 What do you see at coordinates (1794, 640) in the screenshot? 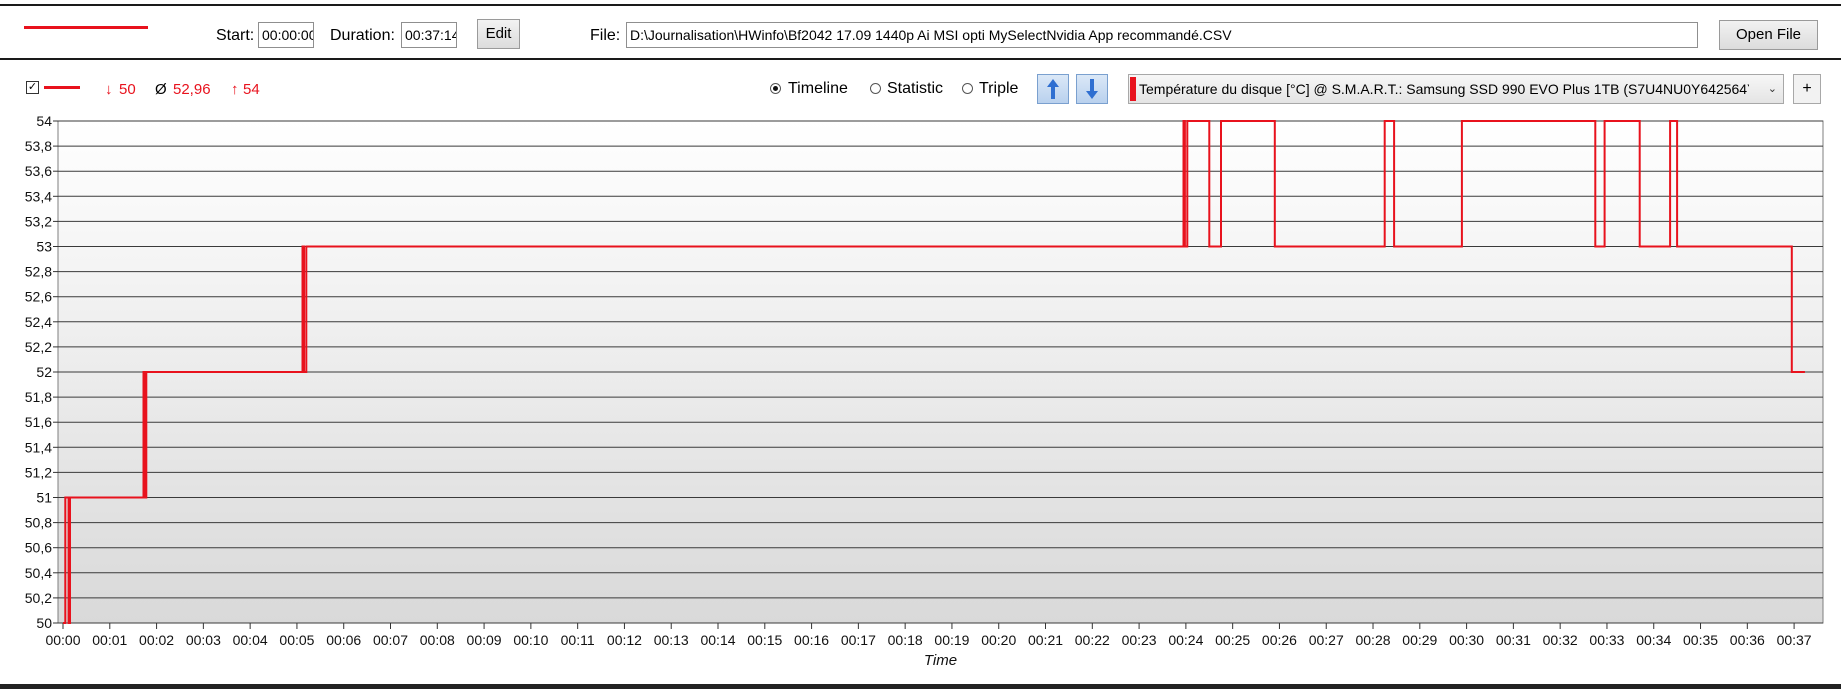
I see `x-tick-label: 00:37` at bounding box center [1794, 640].